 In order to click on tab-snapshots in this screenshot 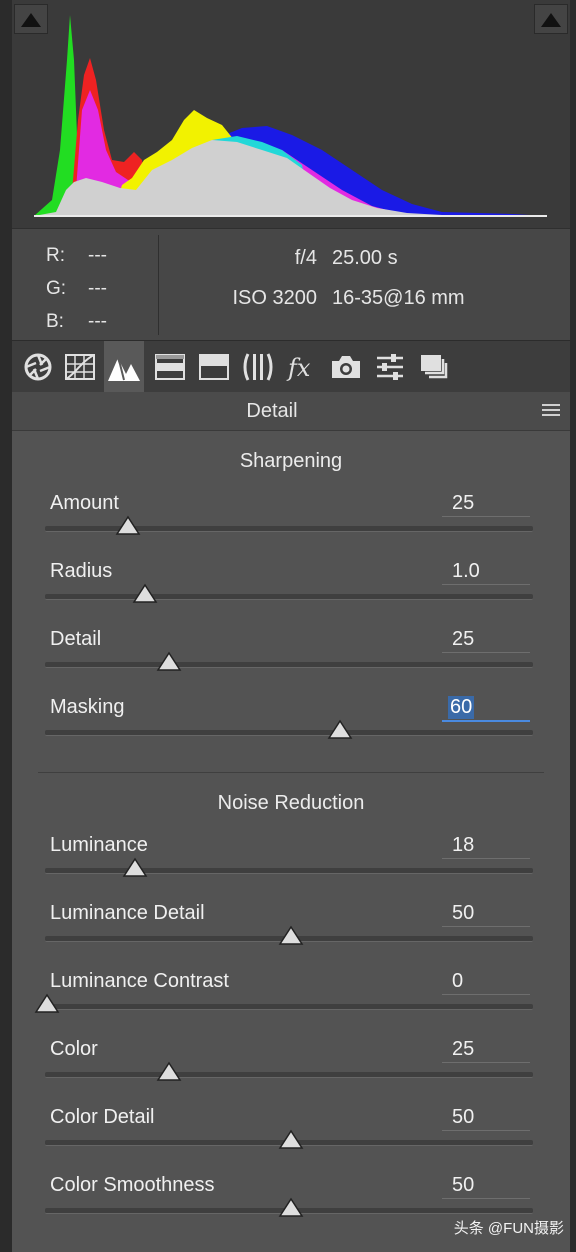, I will do `click(434, 367)`.